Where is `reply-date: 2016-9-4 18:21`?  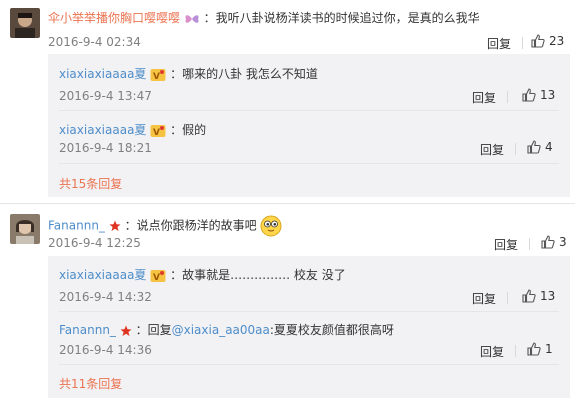
reply-date: 2016-9-4 18:21 is located at coordinates (105, 148).